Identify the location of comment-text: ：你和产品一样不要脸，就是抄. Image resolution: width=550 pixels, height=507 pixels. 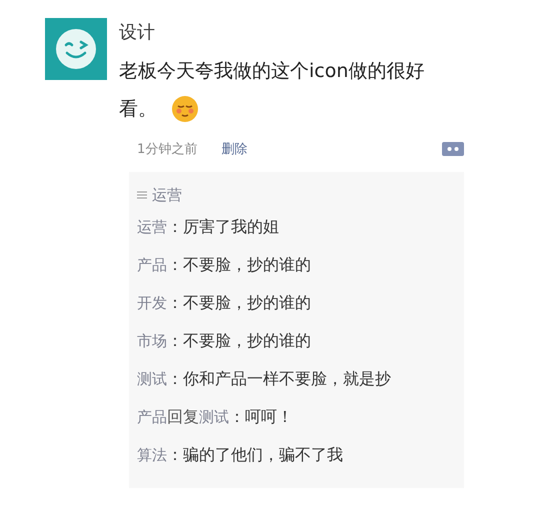
(279, 379).